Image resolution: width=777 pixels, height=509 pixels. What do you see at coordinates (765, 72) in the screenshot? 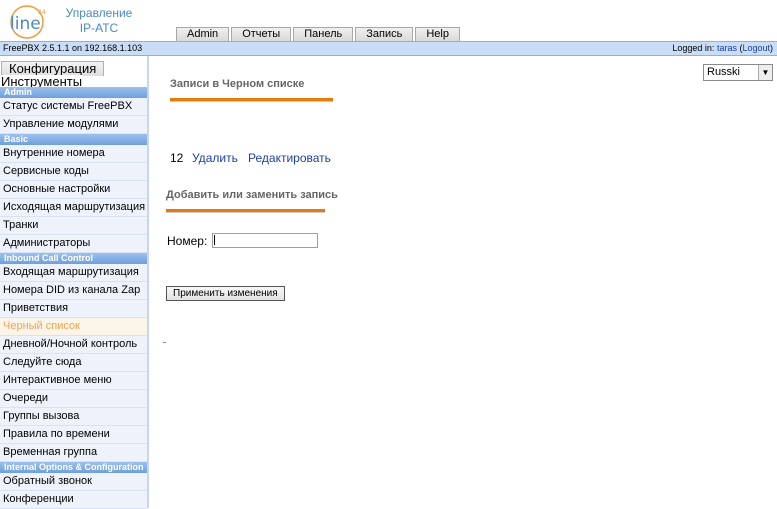
I see `chevron-down-icon: ▼` at bounding box center [765, 72].